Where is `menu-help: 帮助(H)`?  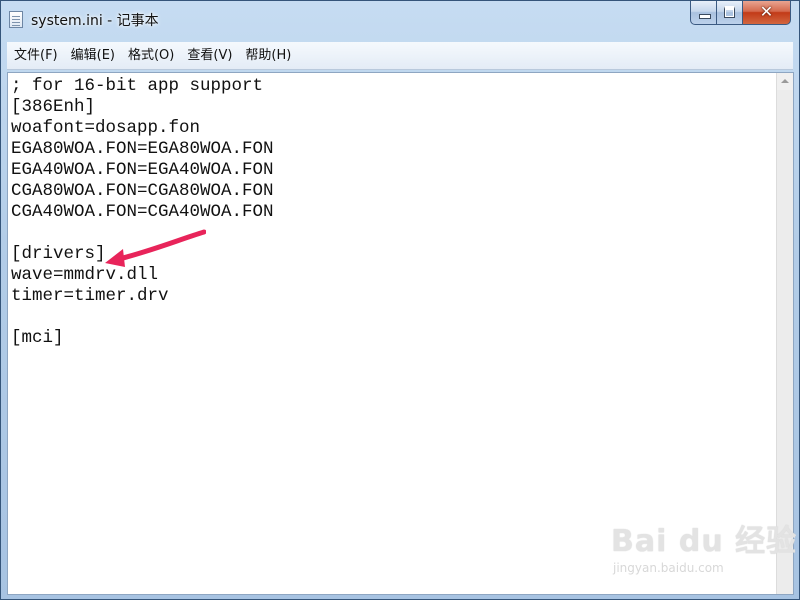 menu-help: 帮助(H) is located at coordinates (268, 55).